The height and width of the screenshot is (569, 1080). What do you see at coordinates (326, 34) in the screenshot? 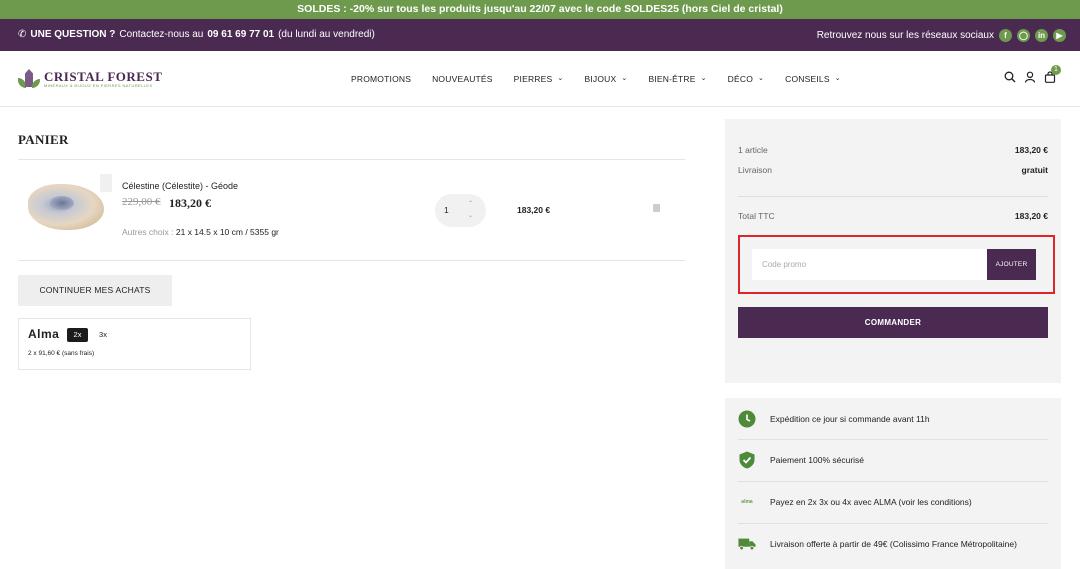
I see `contact-hours: (du lundi au vendredi)` at bounding box center [326, 34].